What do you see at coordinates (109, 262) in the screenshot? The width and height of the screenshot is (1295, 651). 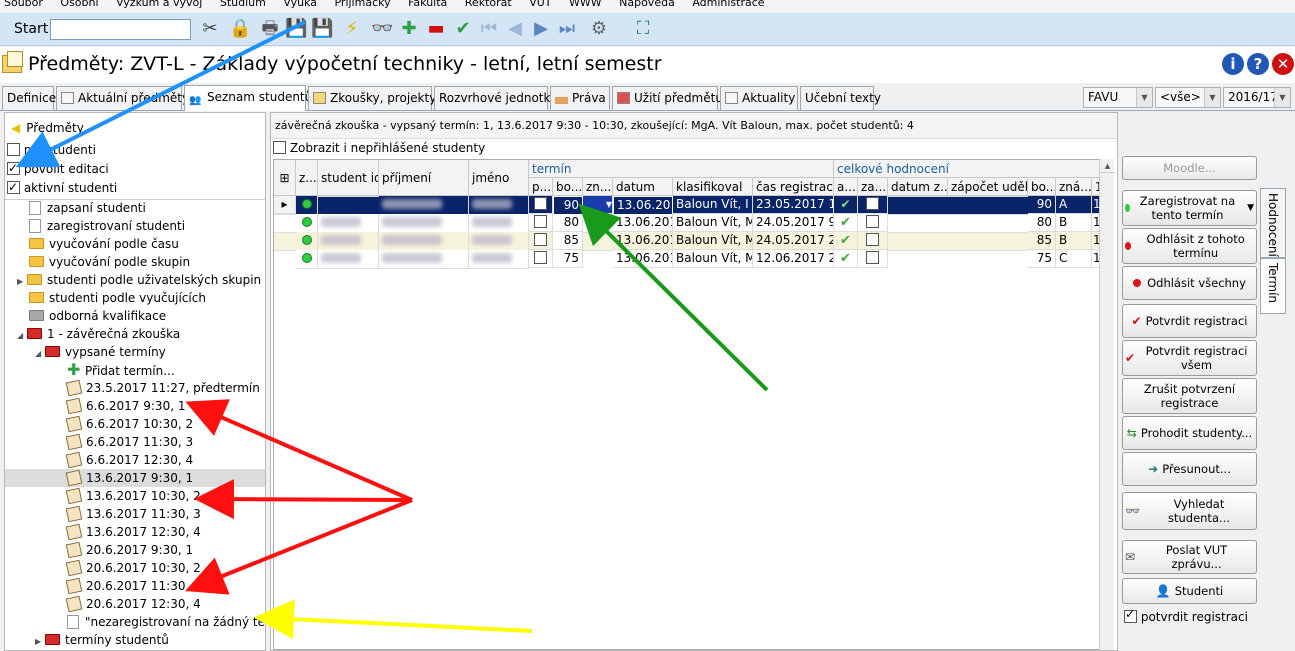 I see `tree-item: vyučování podle skupin` at bounding box center [109, 262].